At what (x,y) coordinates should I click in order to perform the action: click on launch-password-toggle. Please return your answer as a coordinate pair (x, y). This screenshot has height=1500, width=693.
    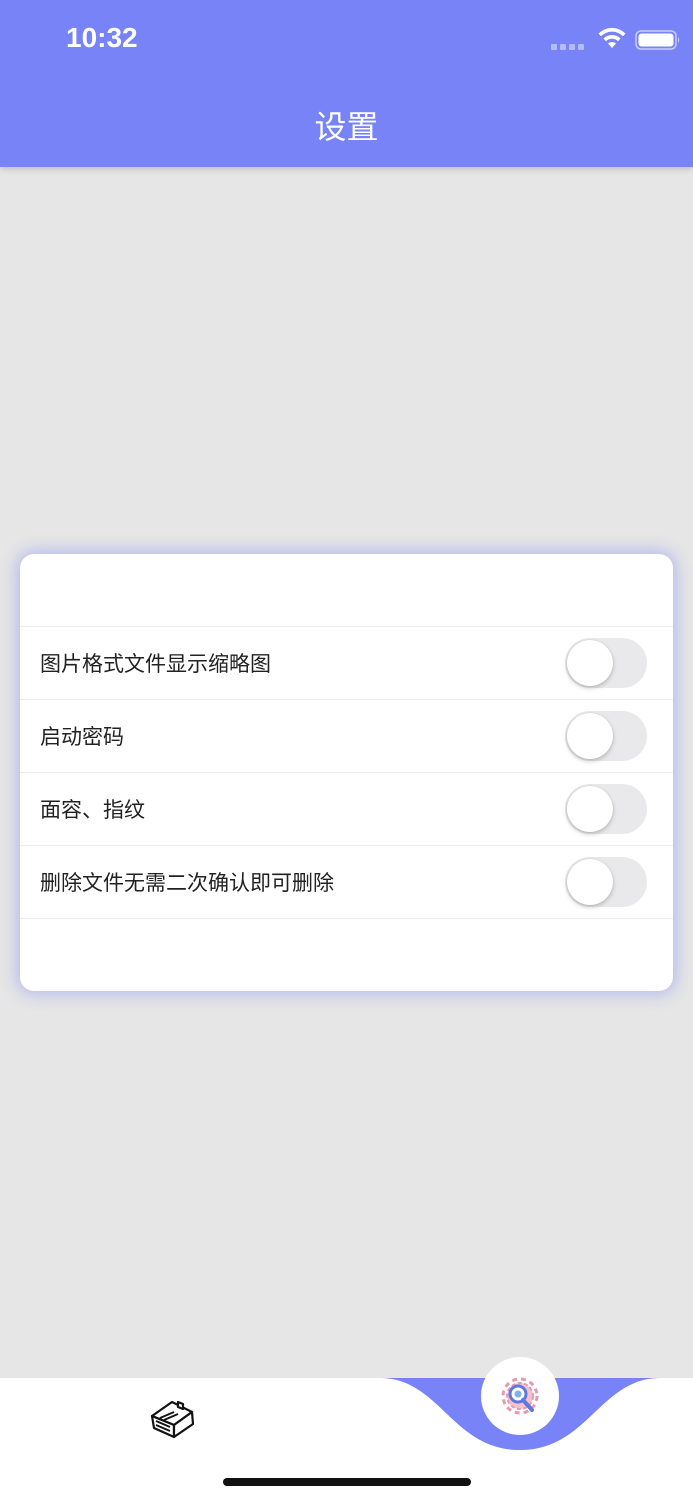
    Looking at the image, I should click on (606, 736).